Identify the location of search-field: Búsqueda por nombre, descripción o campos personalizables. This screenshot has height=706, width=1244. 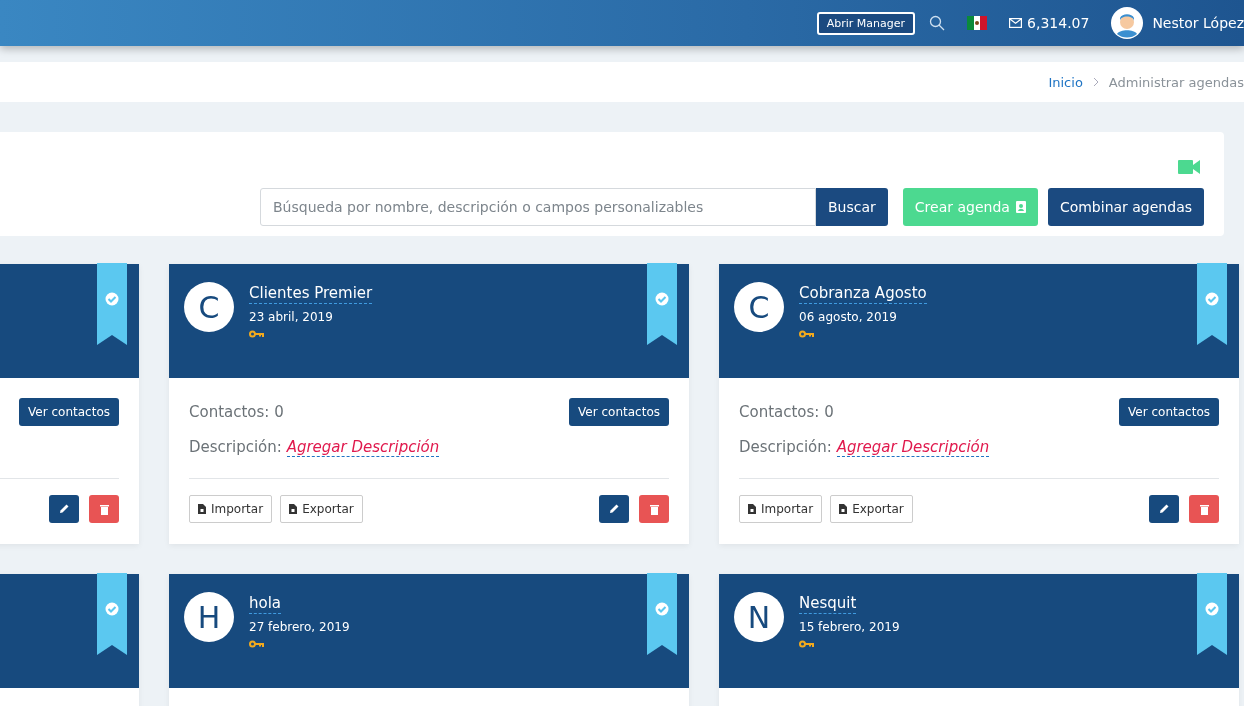
(538, 207).